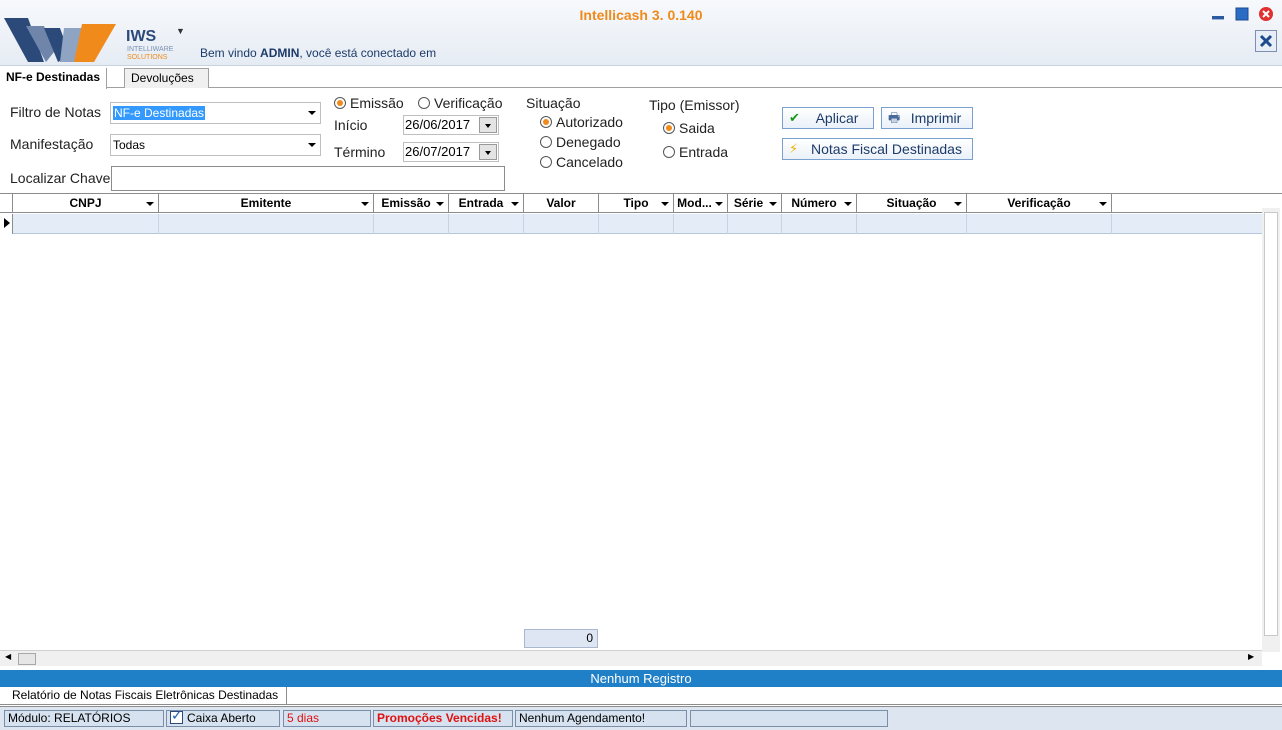 This screenshot has height=730, width=1282. What do you see at coordinates (641, 77) in the screenshot?
I see `tab-strip: NF-e Destinadas Devoluções` at bounding box center [641, 77].